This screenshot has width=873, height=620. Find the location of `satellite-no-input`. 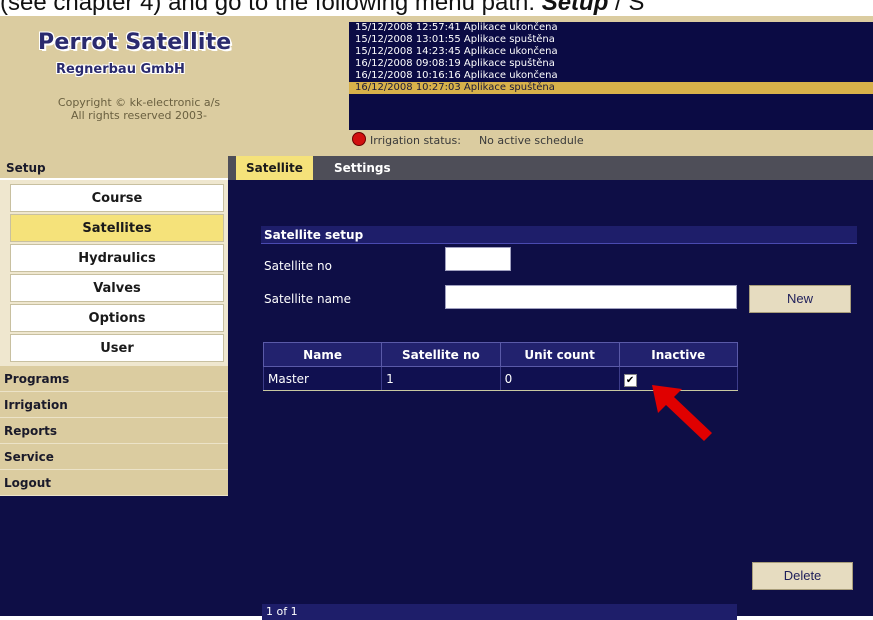

satellite-no-input is located at coordinates (478, 259).